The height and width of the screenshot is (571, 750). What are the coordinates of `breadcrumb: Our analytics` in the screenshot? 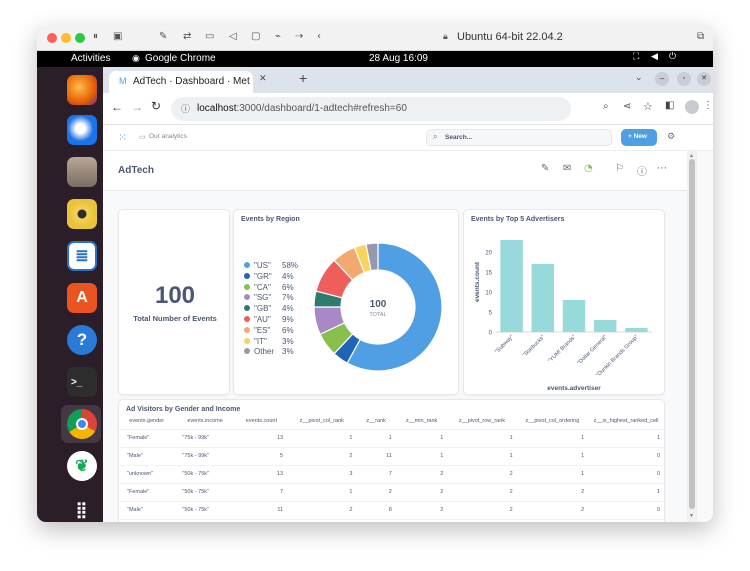 It's located at (168, 136).